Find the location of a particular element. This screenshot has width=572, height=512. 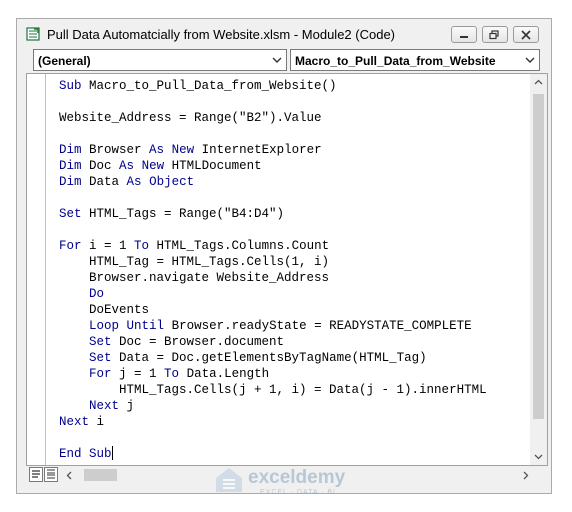

object-dropdown: (General) is located at coordinates (160, 60).